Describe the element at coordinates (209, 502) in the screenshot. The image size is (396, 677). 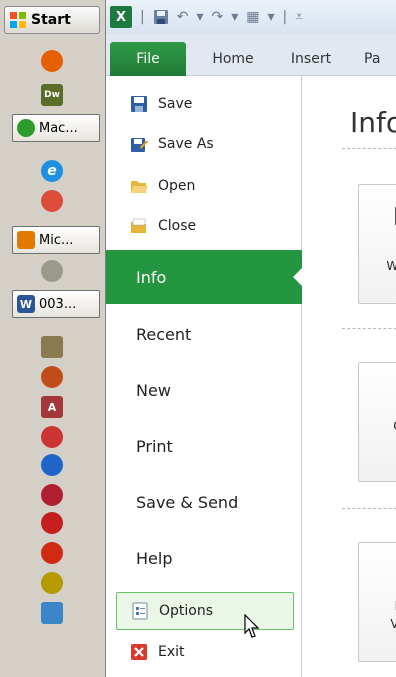
I see `menu-item-save-send: Save & Send` at that location.